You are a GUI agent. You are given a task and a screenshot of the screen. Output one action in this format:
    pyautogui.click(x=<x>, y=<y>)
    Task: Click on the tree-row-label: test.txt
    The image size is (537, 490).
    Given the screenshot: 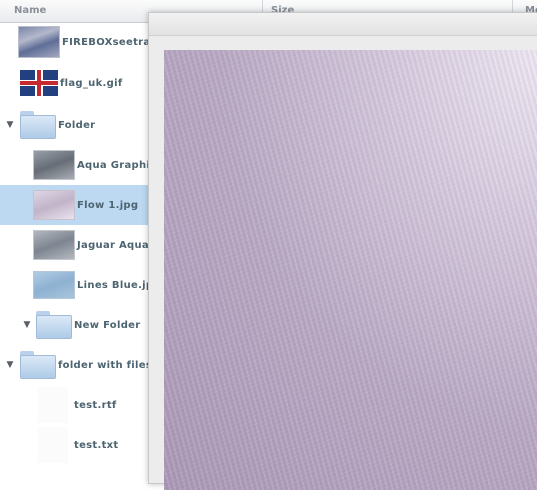 What is the action you would take?
    pyautogui.click(x=96, y=445)
    